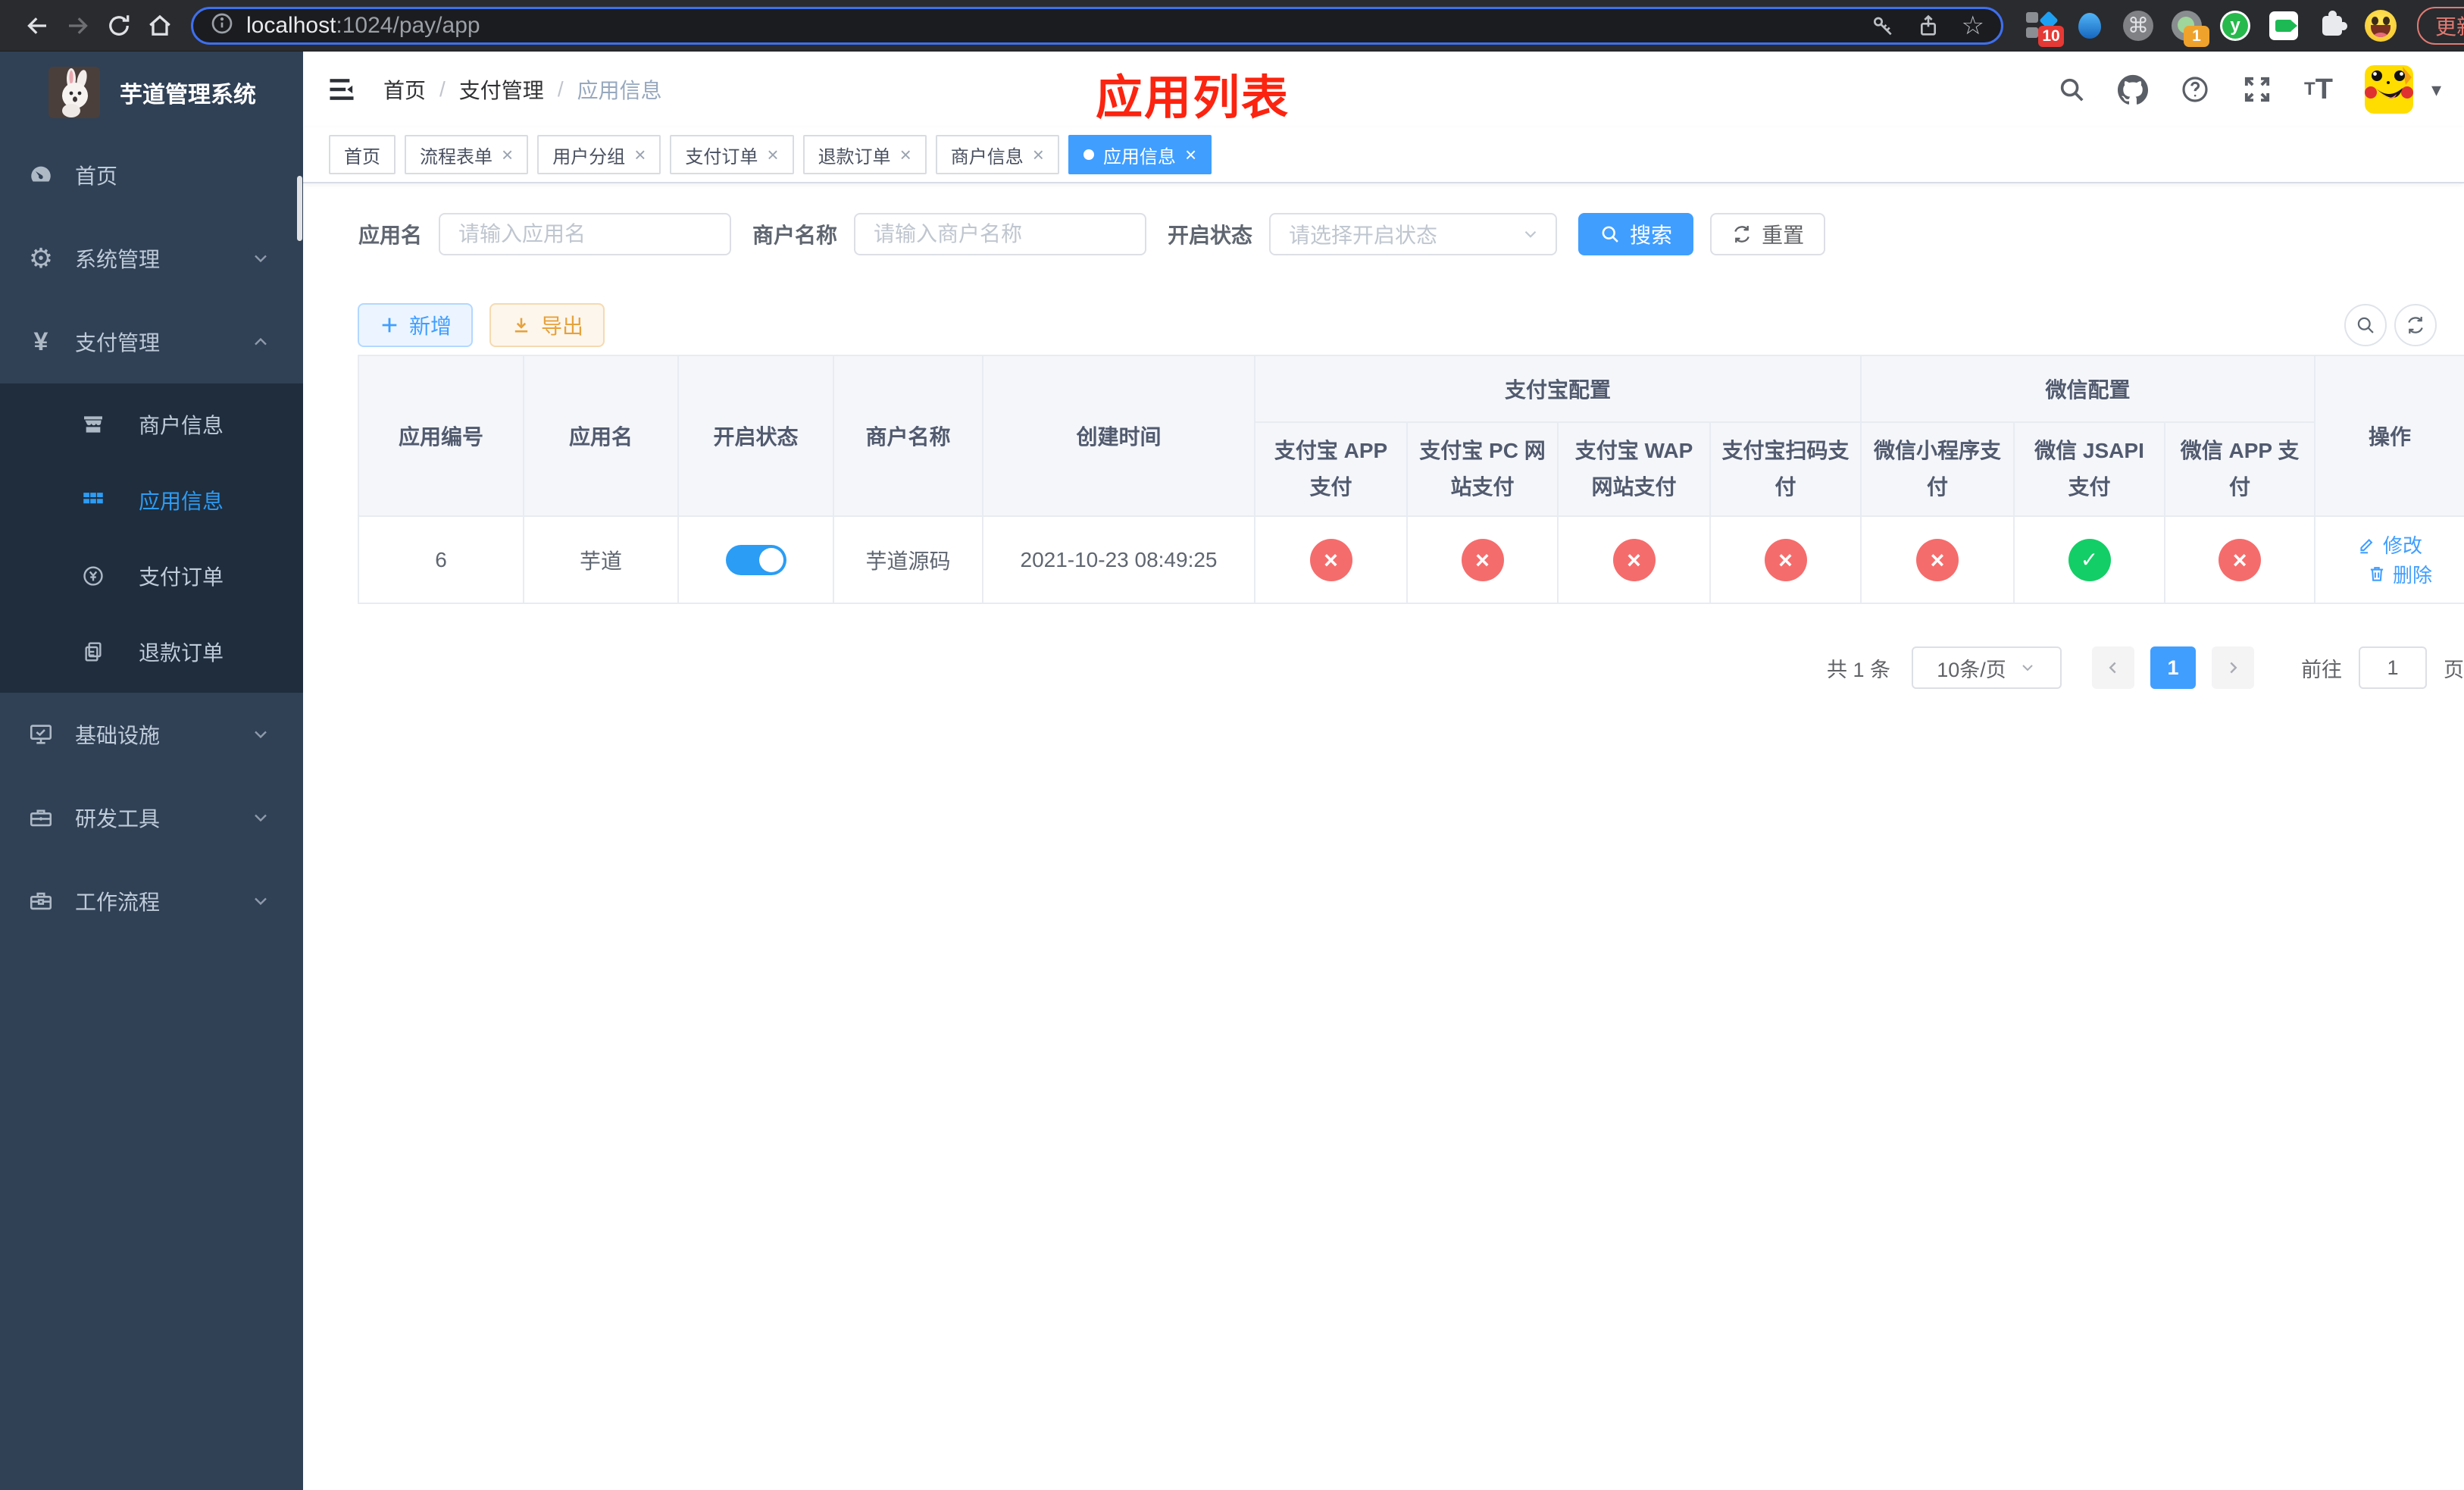 The image size is (2464, 1490). I want to click on next-page-button, so click(2233, 668).